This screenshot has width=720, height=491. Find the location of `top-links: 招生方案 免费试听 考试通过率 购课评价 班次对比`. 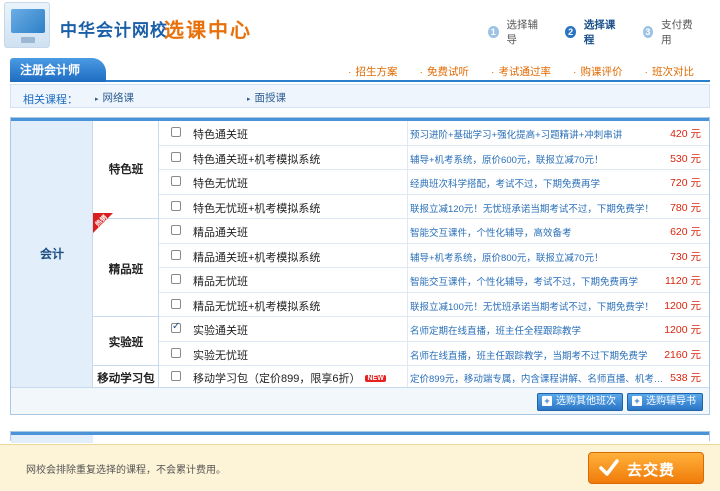

top-links: 招生方案 免费试听 考试通过率 购课评价 班次对比 is located at coordinates (510, 71).